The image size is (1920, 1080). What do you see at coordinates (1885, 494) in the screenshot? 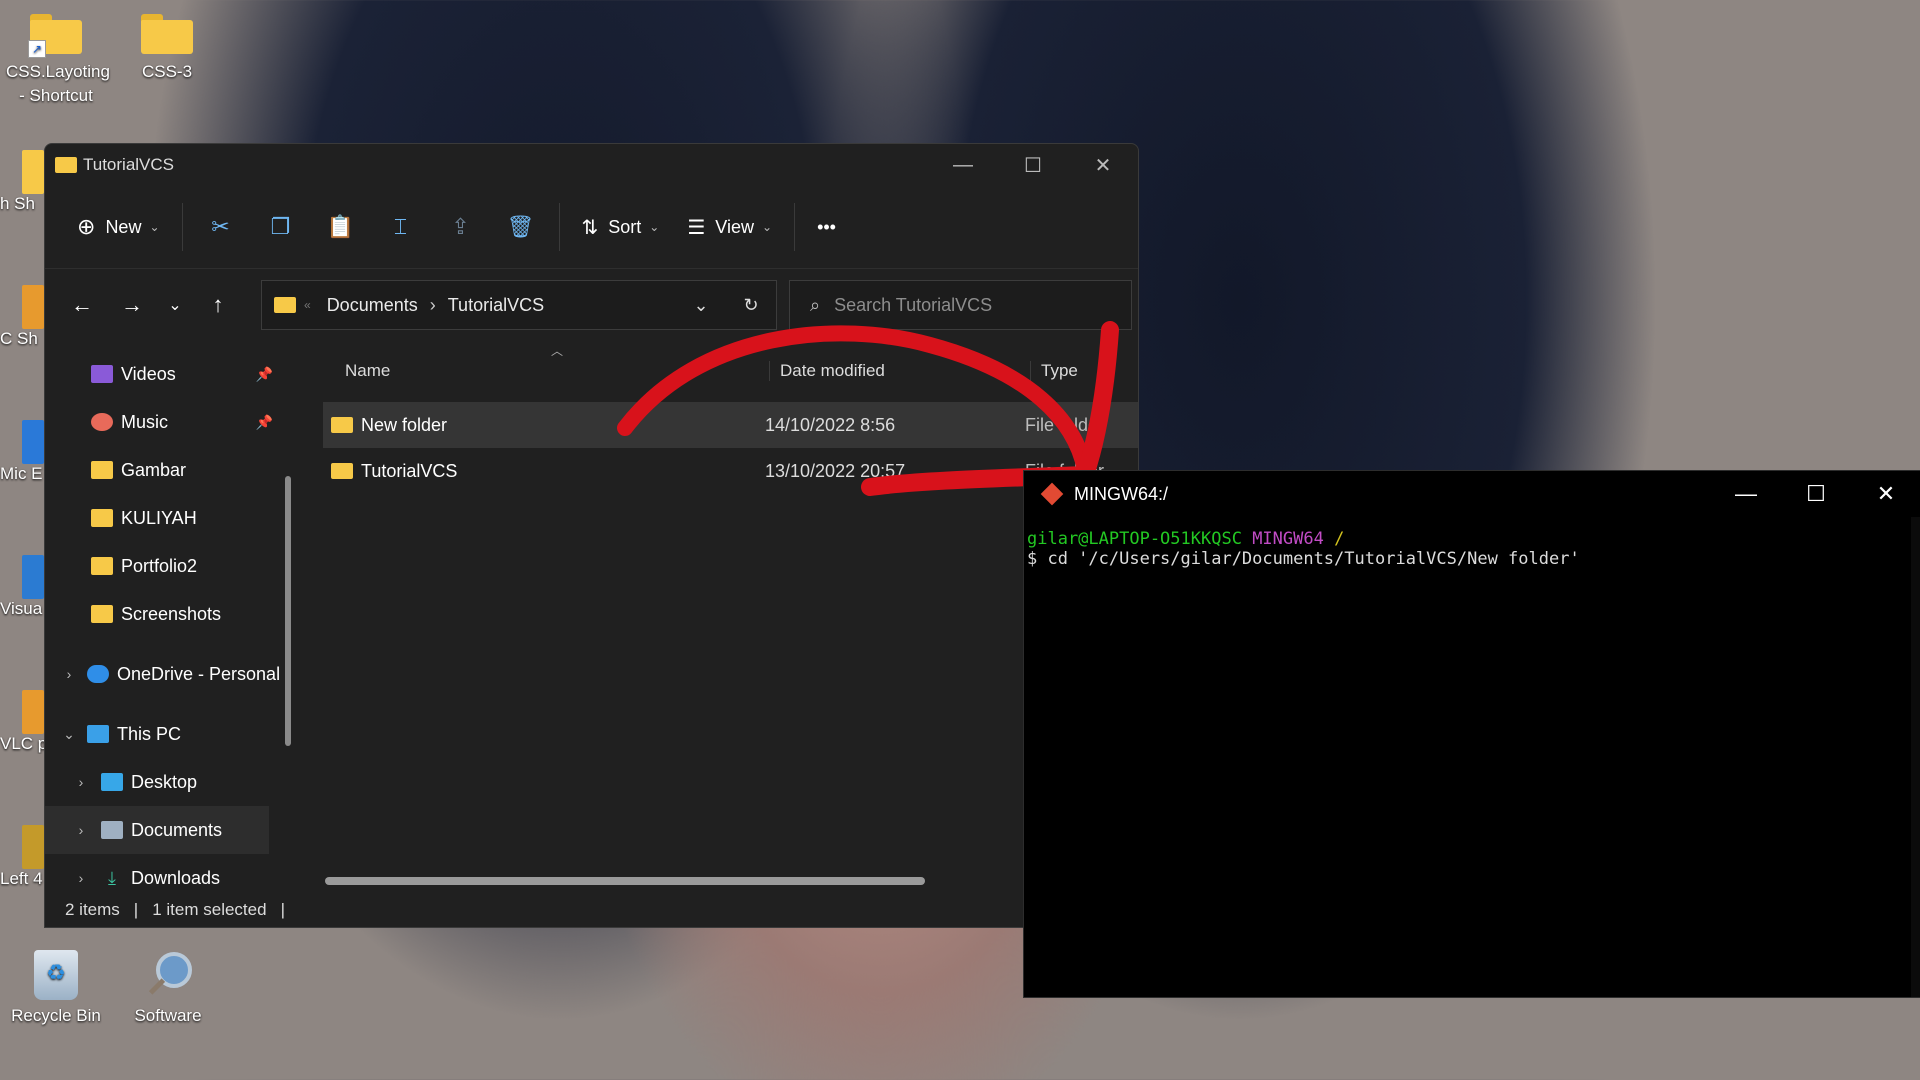
I see `close-button: ✕` at bounding box center [1885, 494].